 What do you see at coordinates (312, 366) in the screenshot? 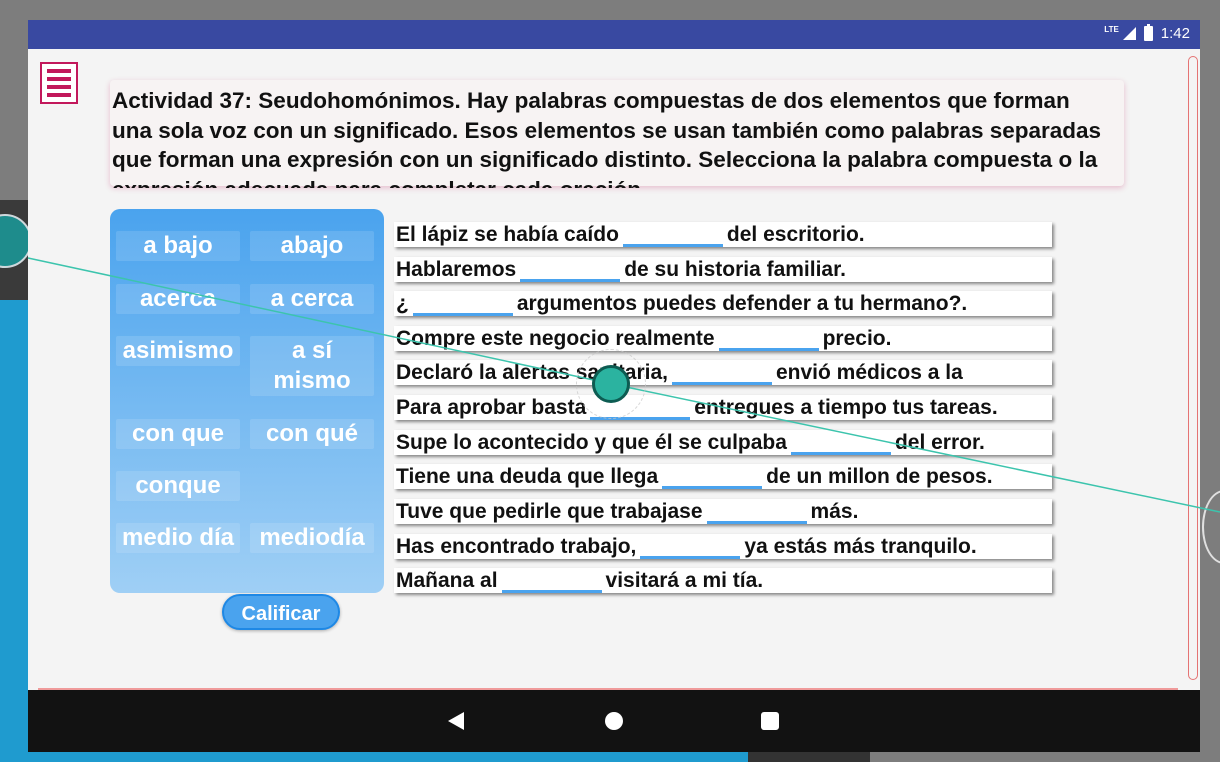
I see `word-option: a sí mismo` at bounding box center [312, 366].